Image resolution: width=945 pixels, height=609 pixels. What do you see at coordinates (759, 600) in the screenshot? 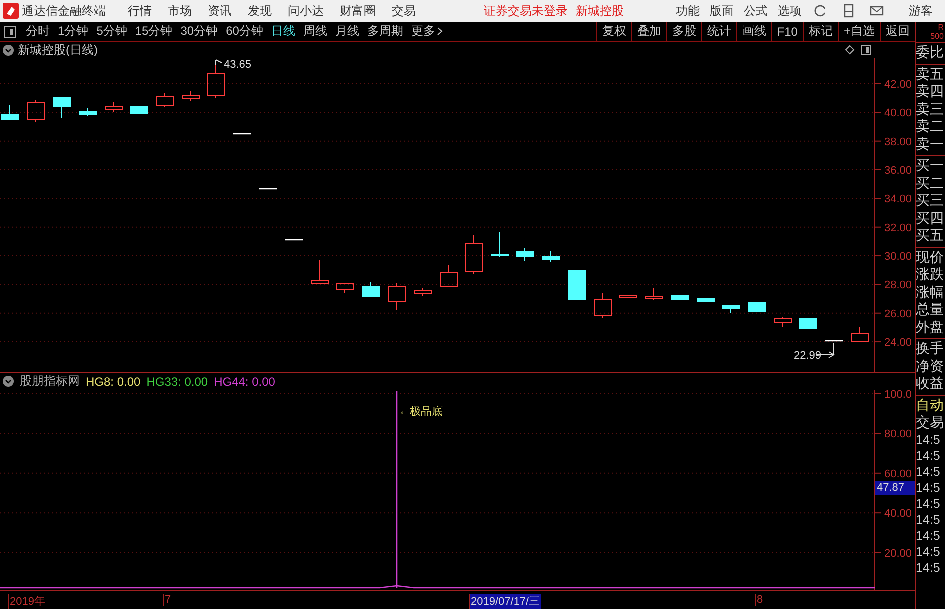
I see `date-label: 8` at bounding box center [759, 600].